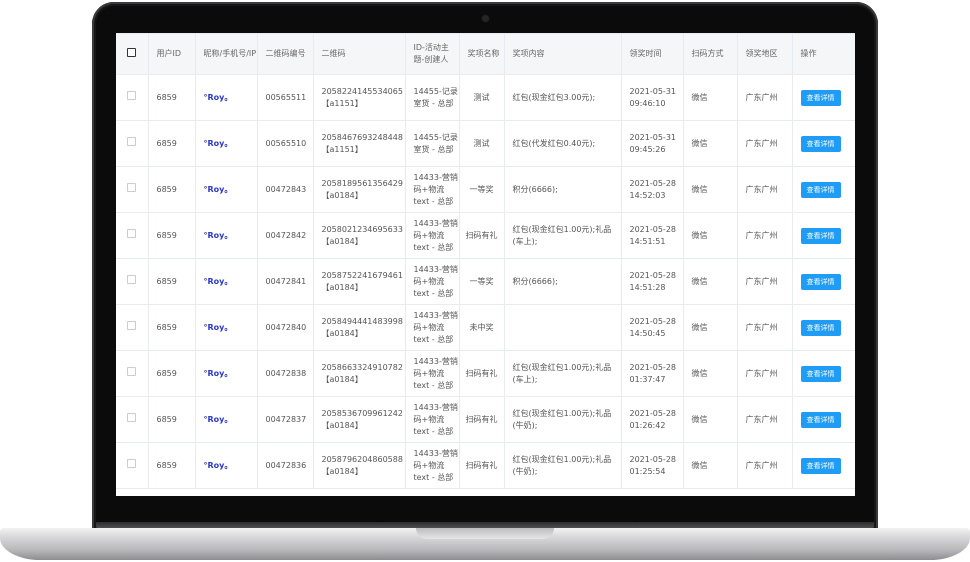 This screenshot has width=970, height=562. I want to click on cell-qr-no: 00472838, so click(285, 373).